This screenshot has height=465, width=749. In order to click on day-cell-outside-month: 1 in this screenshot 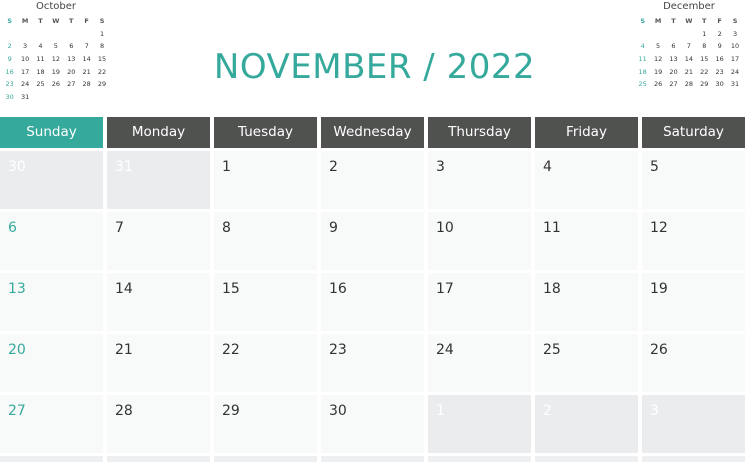, I will do `click(479, 424)`.